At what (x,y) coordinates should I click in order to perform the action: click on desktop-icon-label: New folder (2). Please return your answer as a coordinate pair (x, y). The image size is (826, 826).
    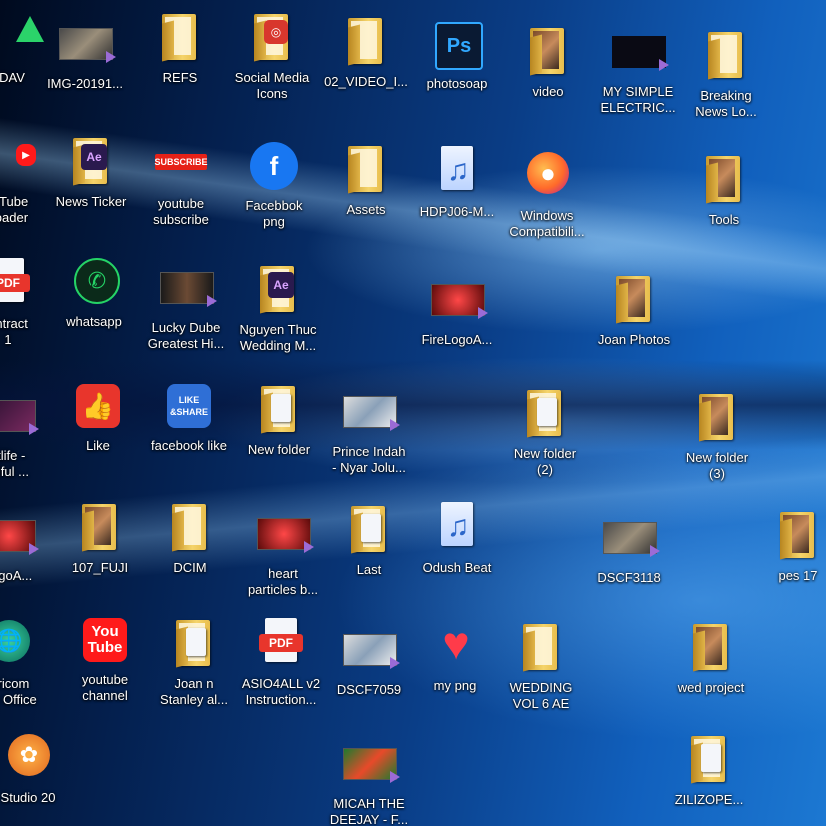
    Looking at the image, I should click on (545, 461).